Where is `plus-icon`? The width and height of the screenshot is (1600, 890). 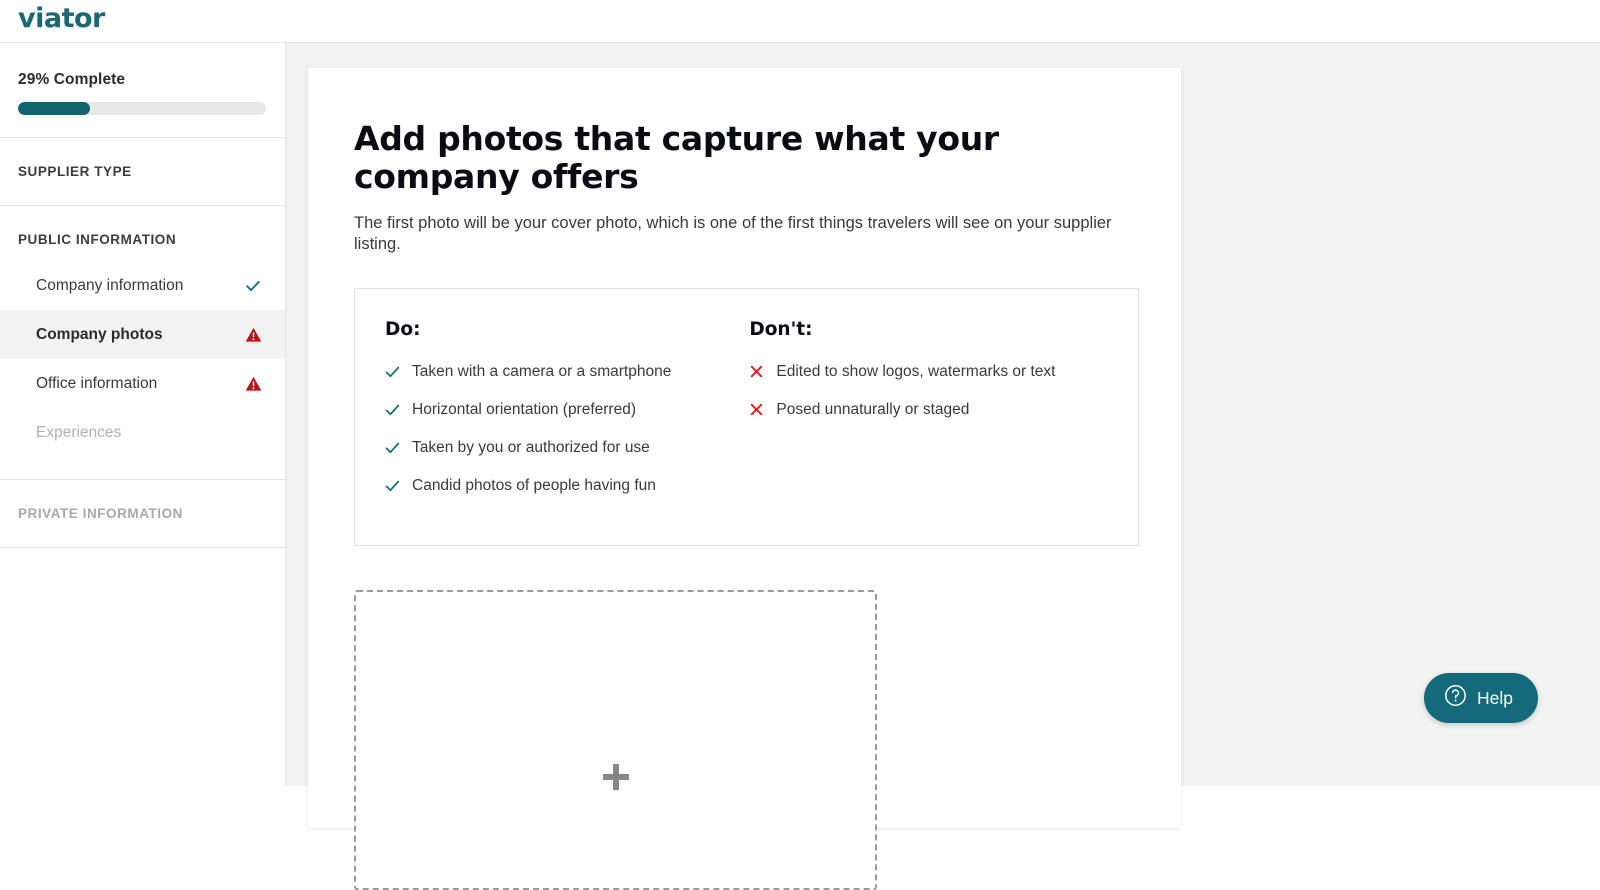 plus-icon is located at coordinates (616, 777).